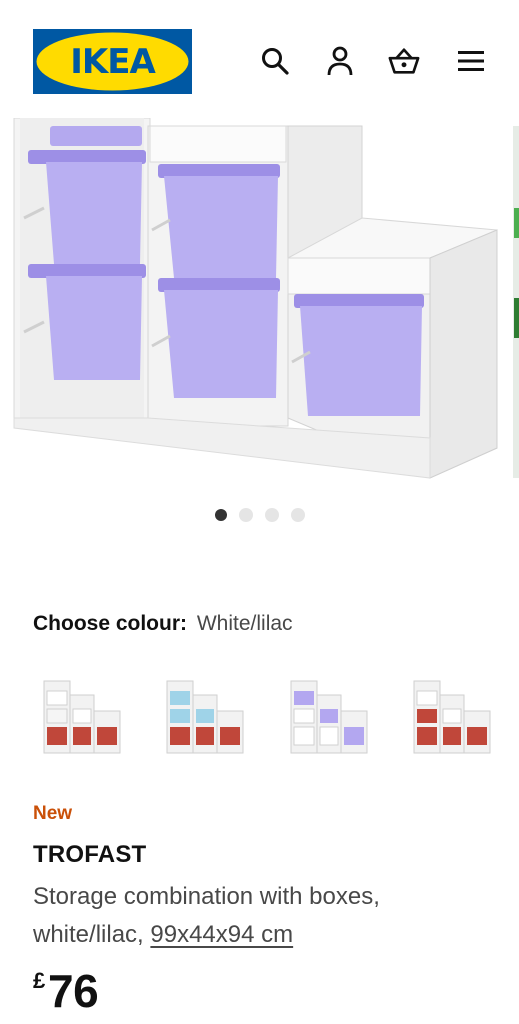 Image resolution: width=519 pixels, height=1024 pixels. What do you see at coordinates (404, 61) in the screenshot?
I see `basket-icon` at bounding box center [404, 61].